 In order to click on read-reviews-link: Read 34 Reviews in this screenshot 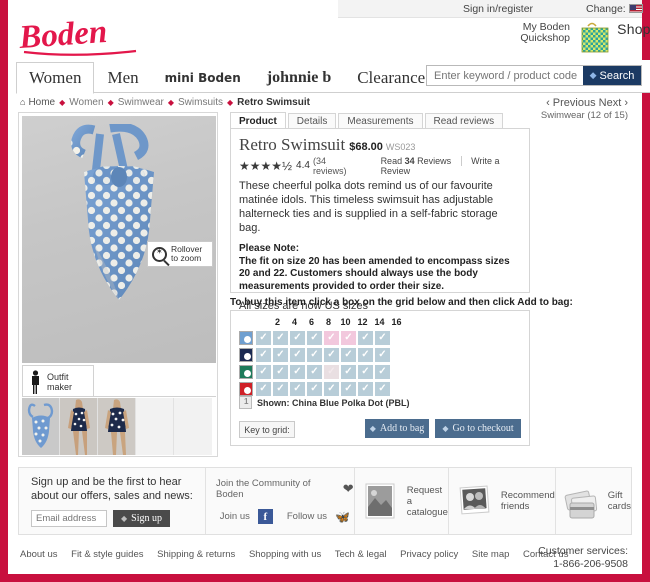, I will do `click(417, 161)`.